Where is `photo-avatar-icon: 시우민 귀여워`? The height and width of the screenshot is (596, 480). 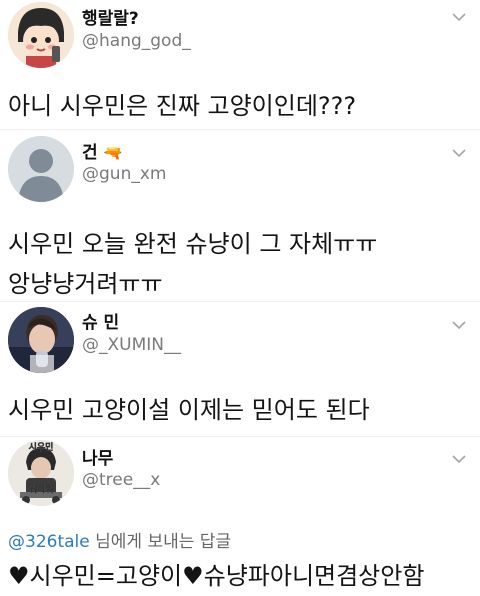
photo-avatar-icon: 시우민 귀여워 is located at coordinates (41, 473).